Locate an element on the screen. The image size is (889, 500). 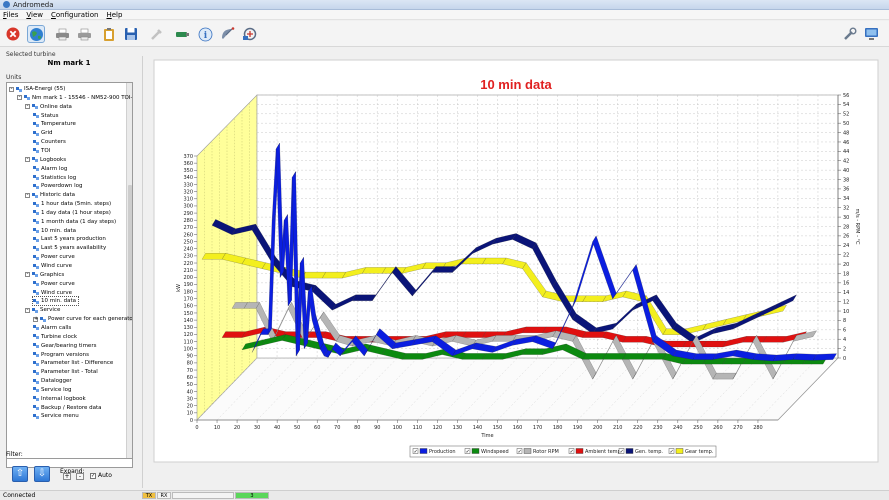
move-down-button: ⇩ is located at coordinates (42, 474).